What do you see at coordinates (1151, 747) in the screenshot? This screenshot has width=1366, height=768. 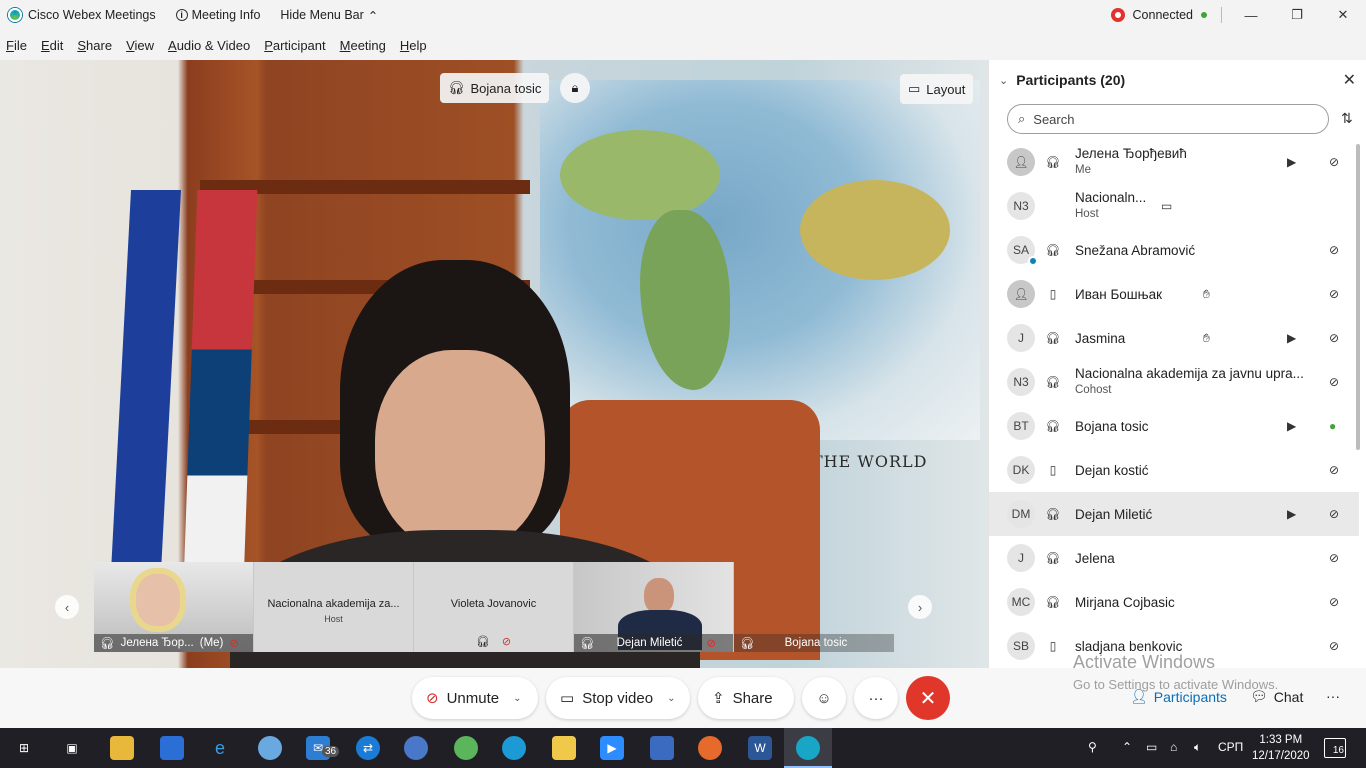 I see `battery-icon: ▭` at bounding box center [1151, 747].